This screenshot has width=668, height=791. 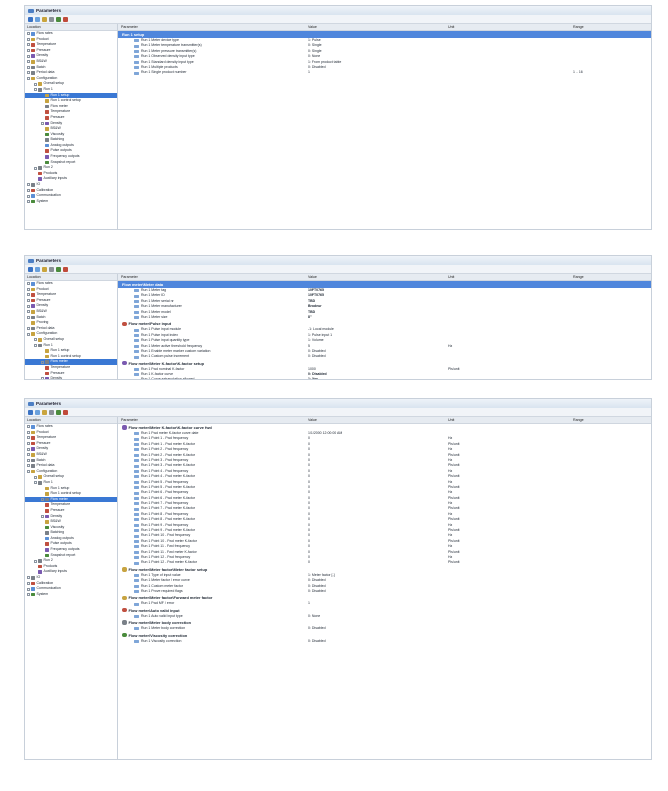 I want to click on parameter-value: 0: Disabled, so click(x=317, y=641).